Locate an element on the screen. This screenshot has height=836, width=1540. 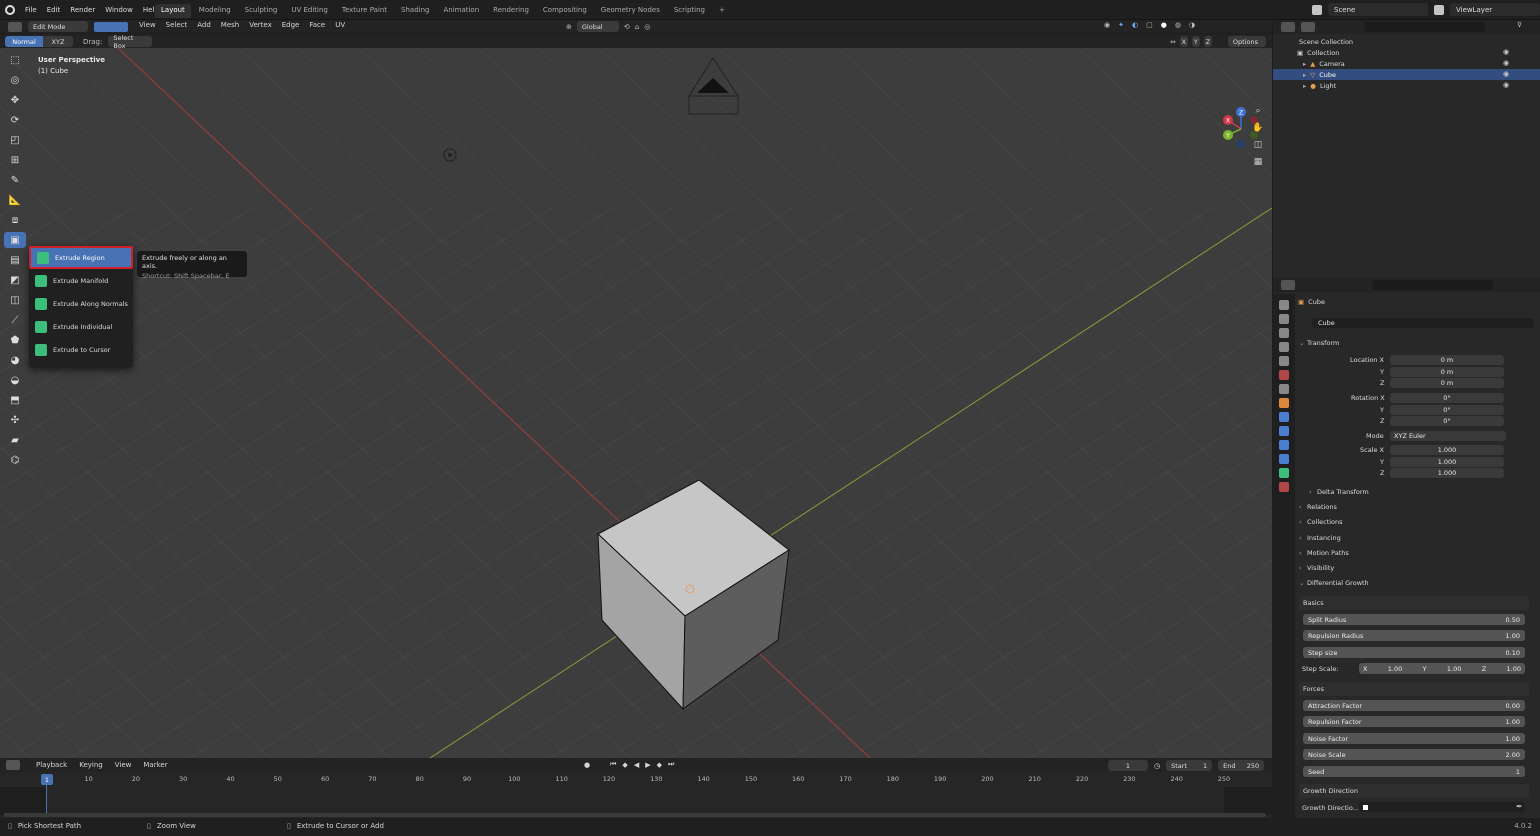
add-workspace-button: + is located at coordinates (722, 11).